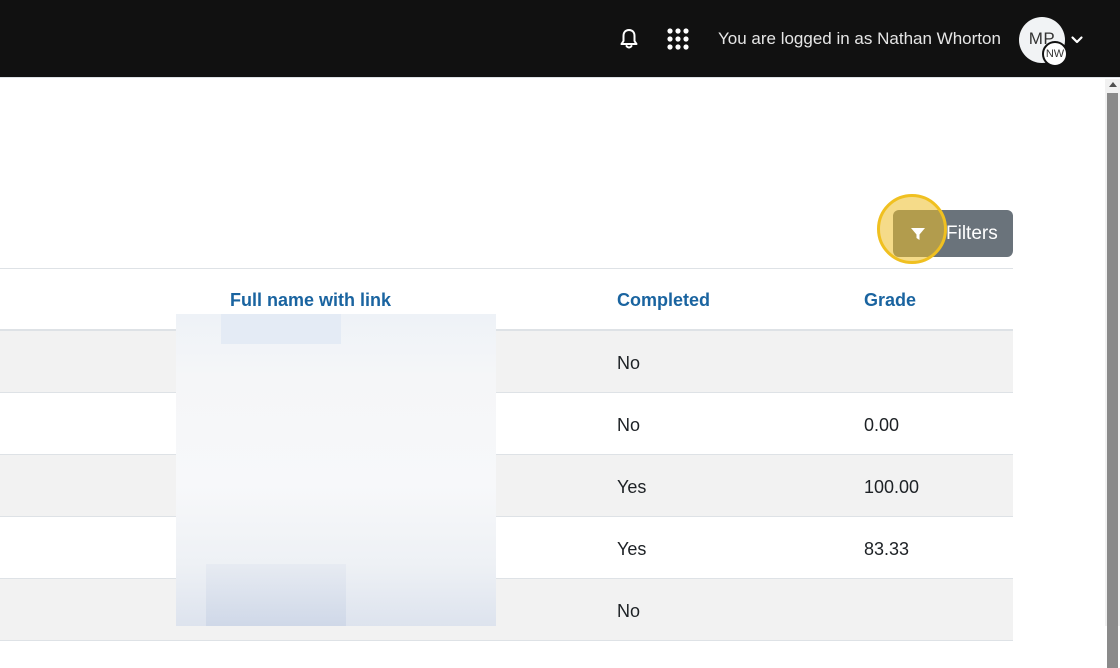 The image size is (1120, 668). What do you see at coordinates (1077, 40) in the screenshot?
I see `chevron-down-icon` at bounding box center [1077, 40].